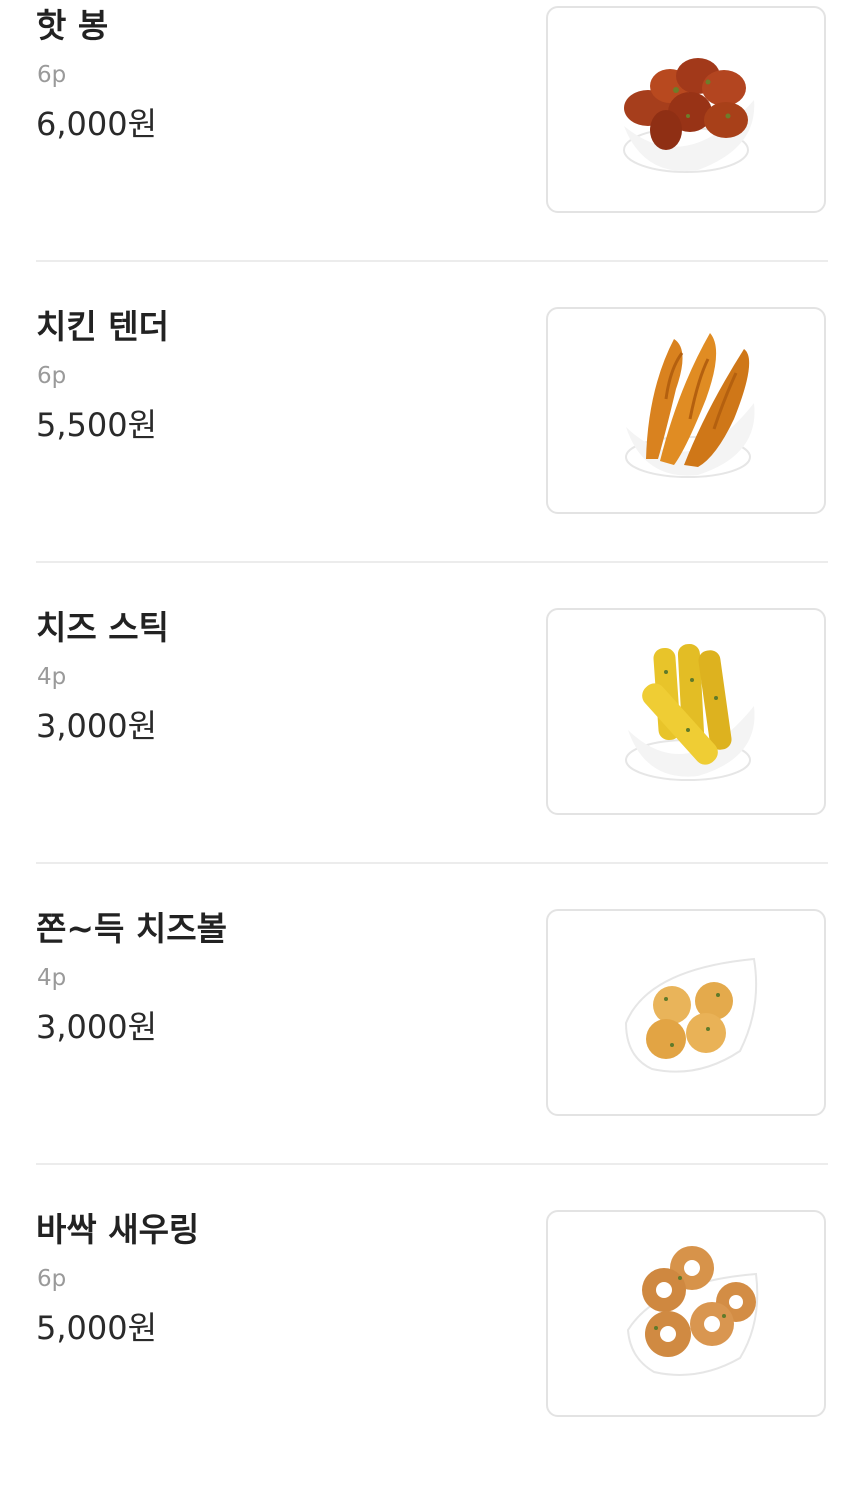 This screenshot has width=864, height=1505. I want to click on chicken-tender-icon, so click(690, 405).